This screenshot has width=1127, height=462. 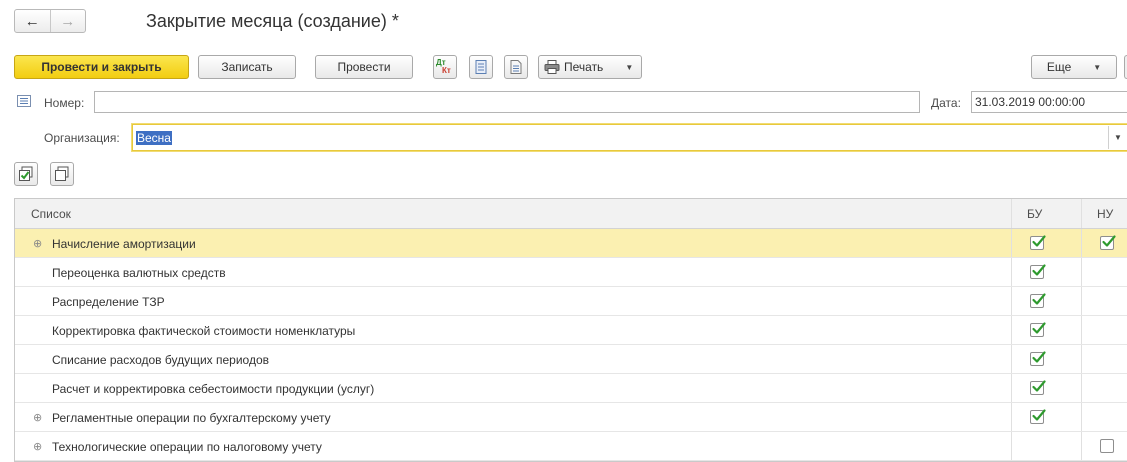 I want to click on nav-buttons: ← →, so click(x=50, y=21).